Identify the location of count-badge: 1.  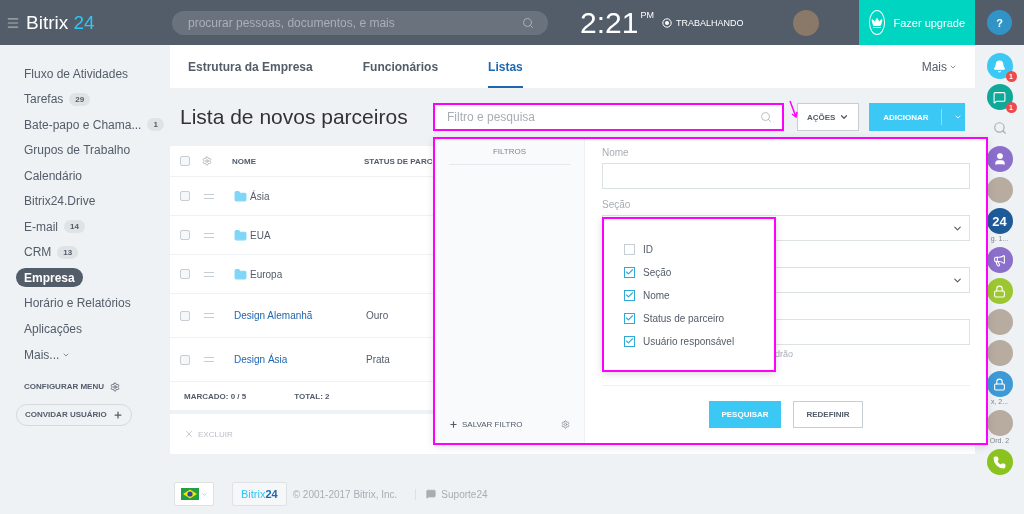
(155, 125).